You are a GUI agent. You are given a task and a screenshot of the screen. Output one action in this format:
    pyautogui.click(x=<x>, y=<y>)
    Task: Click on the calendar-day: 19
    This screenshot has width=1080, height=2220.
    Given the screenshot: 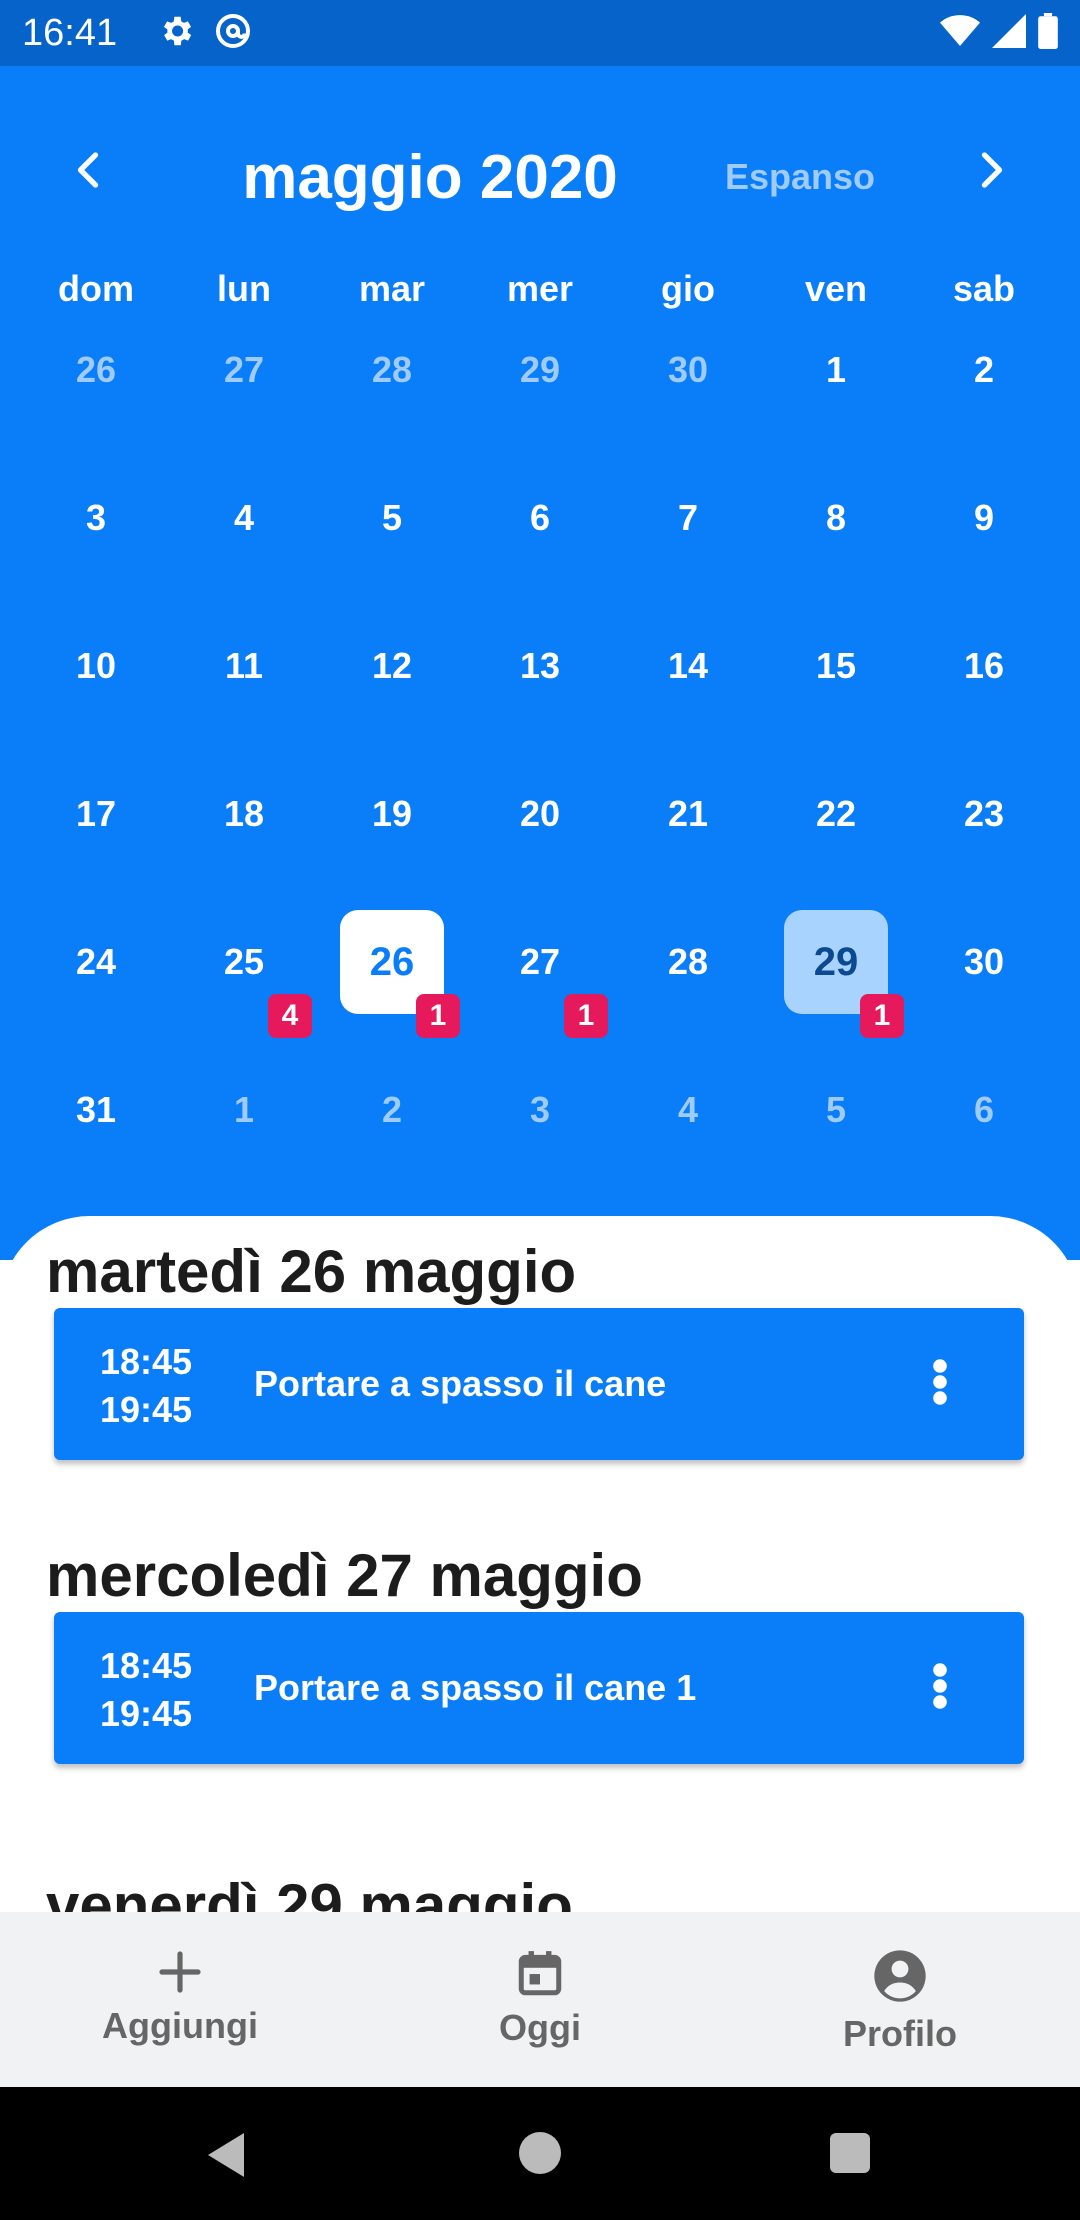 What is the action you would take?
    pyautogui.click(x=392, y=832)
    